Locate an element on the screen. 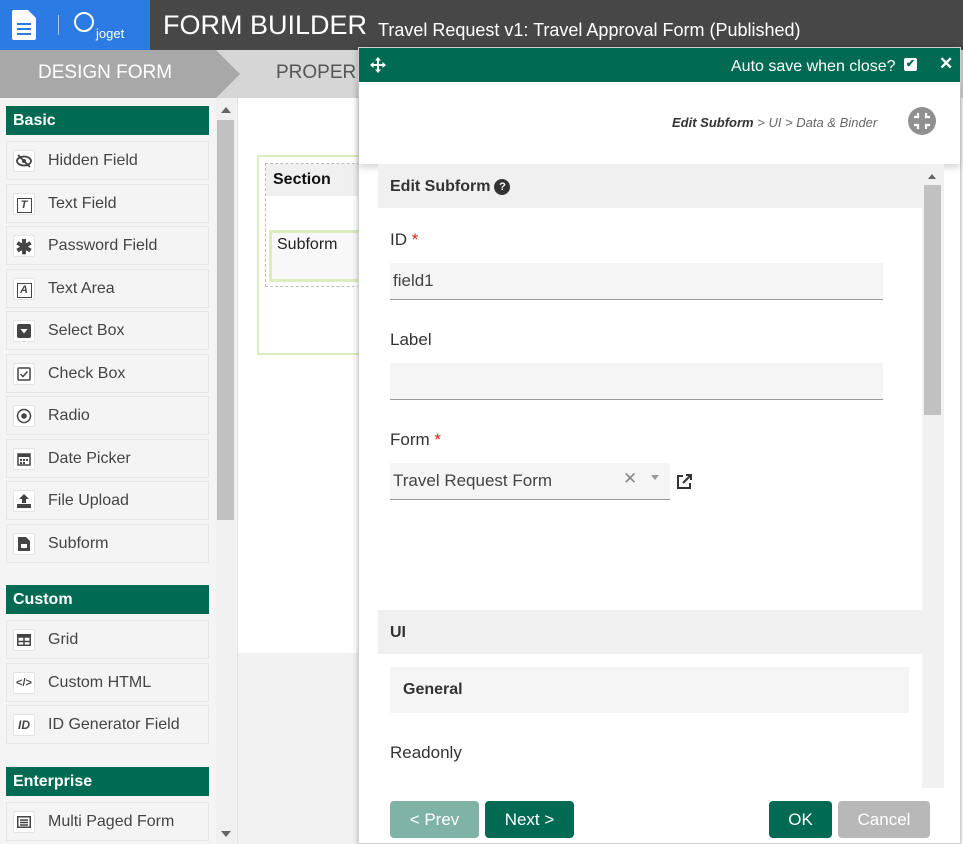  external-link-icon is located at coordinates (684, 482).